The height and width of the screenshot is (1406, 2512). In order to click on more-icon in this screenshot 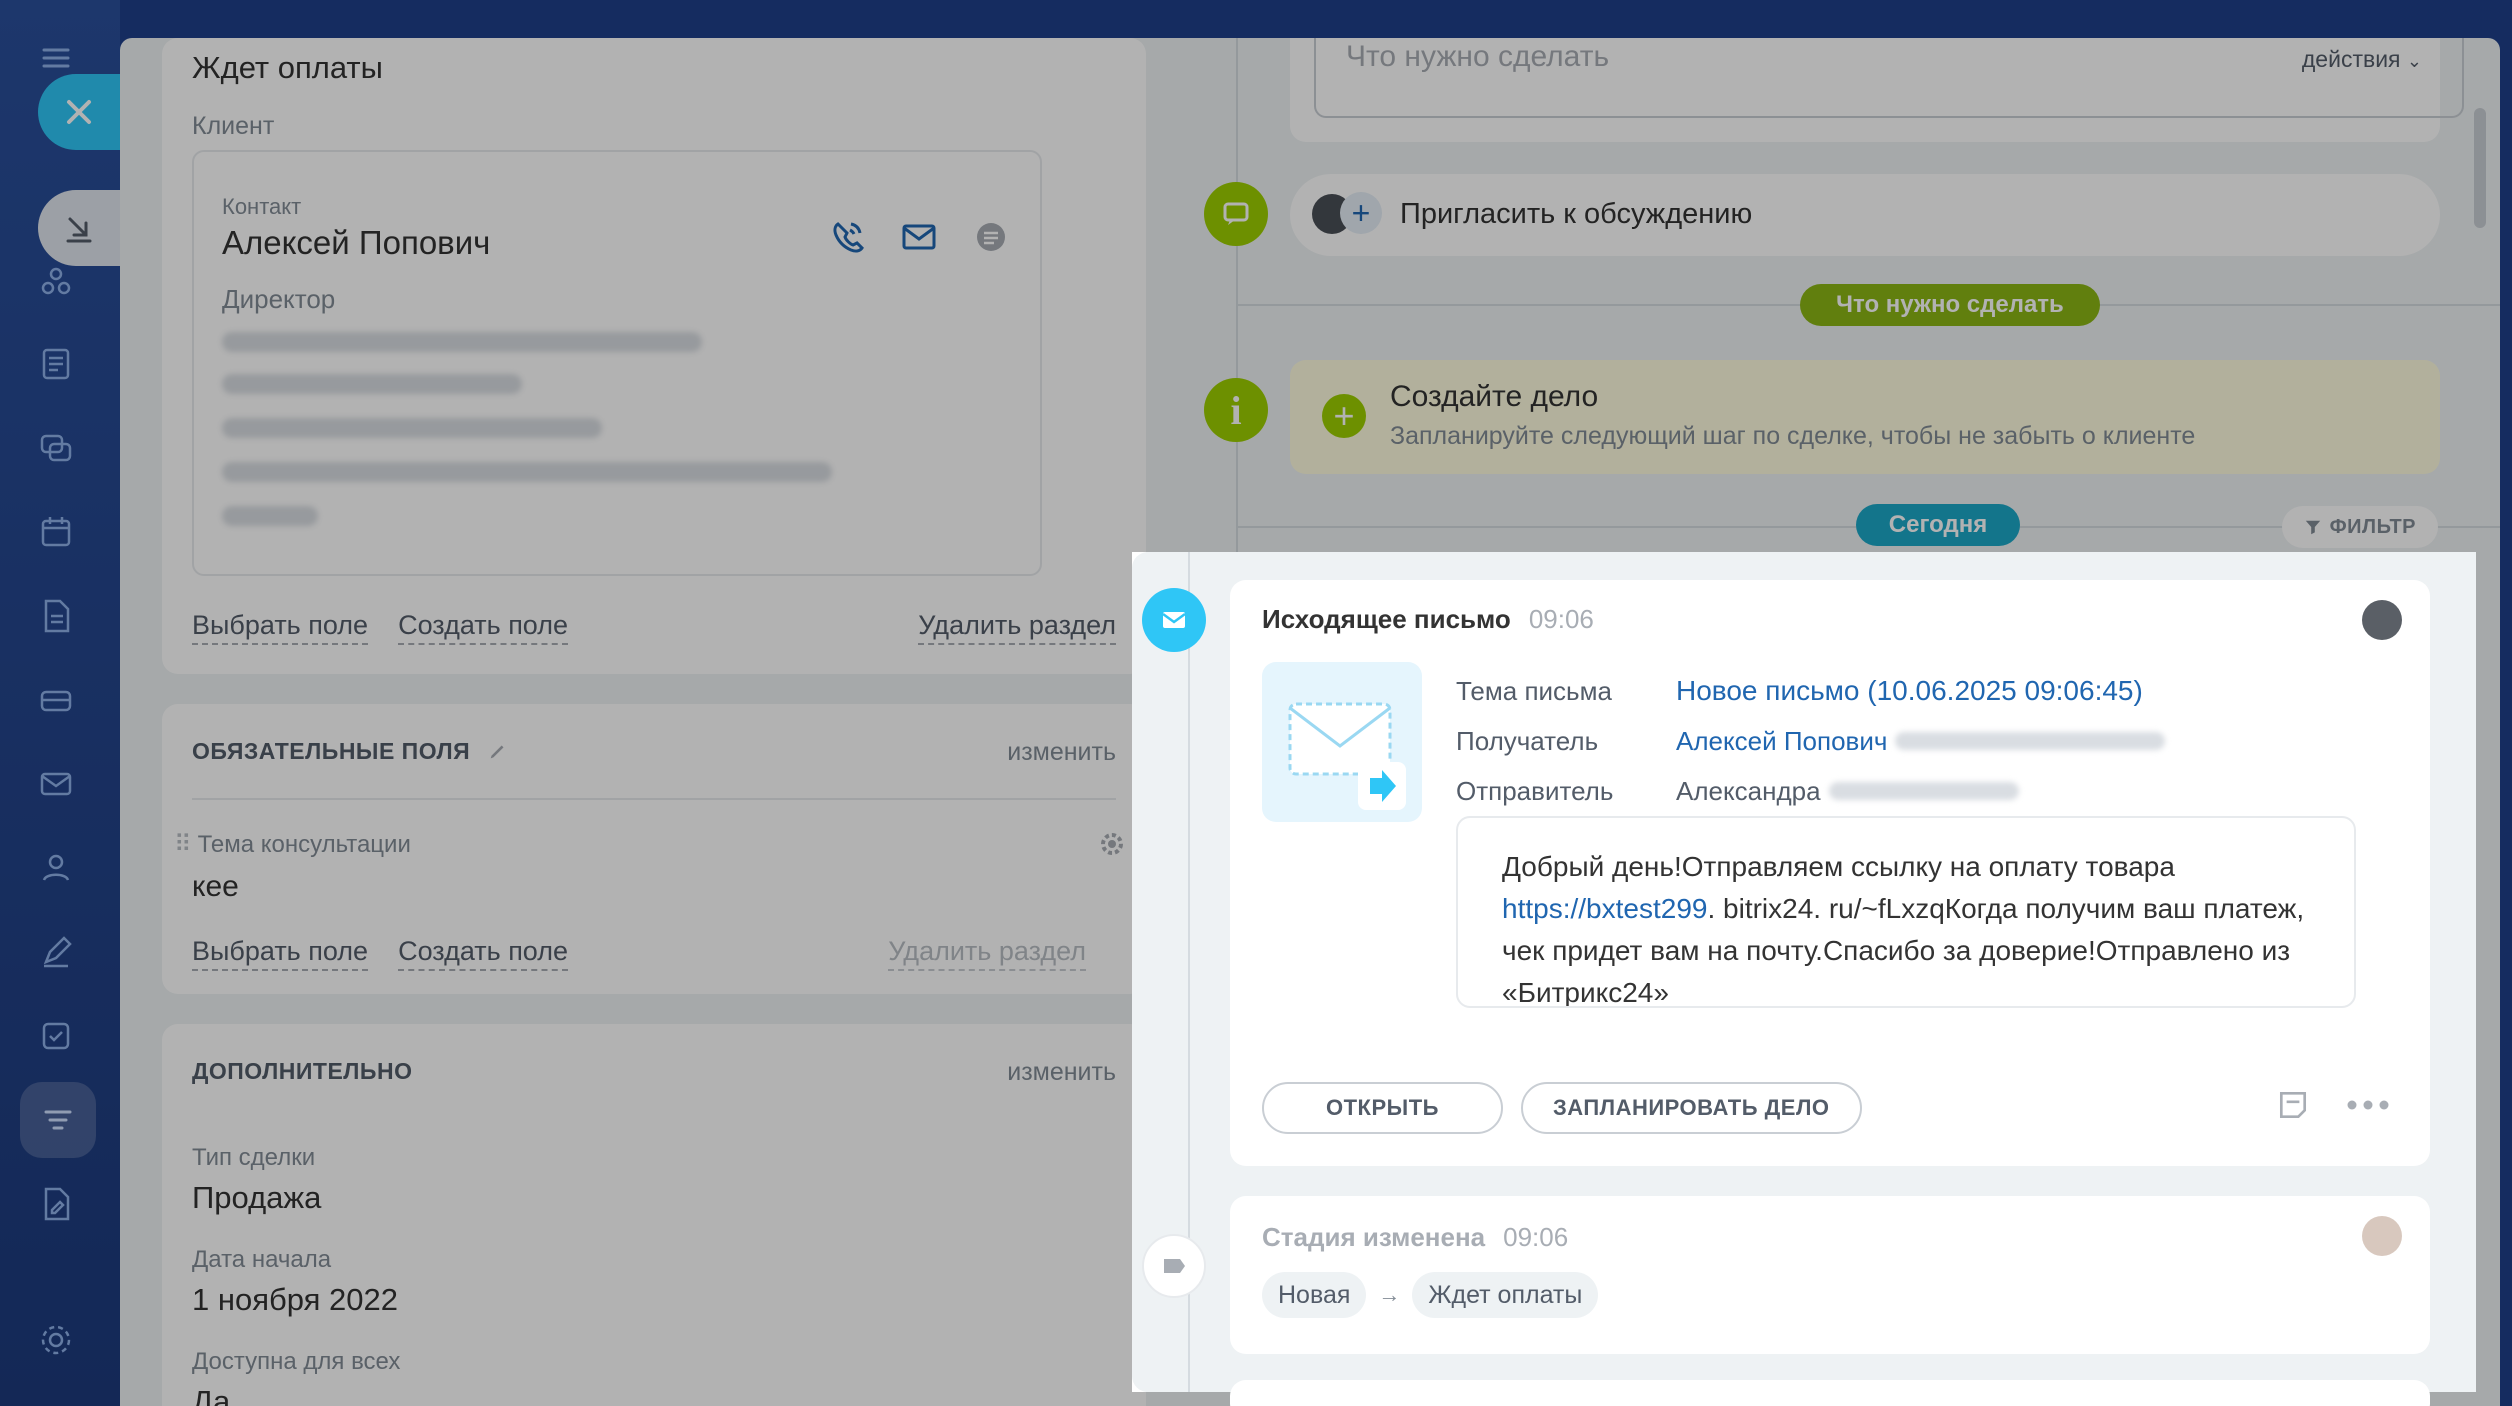, I will do `click(2368, 1105)`.